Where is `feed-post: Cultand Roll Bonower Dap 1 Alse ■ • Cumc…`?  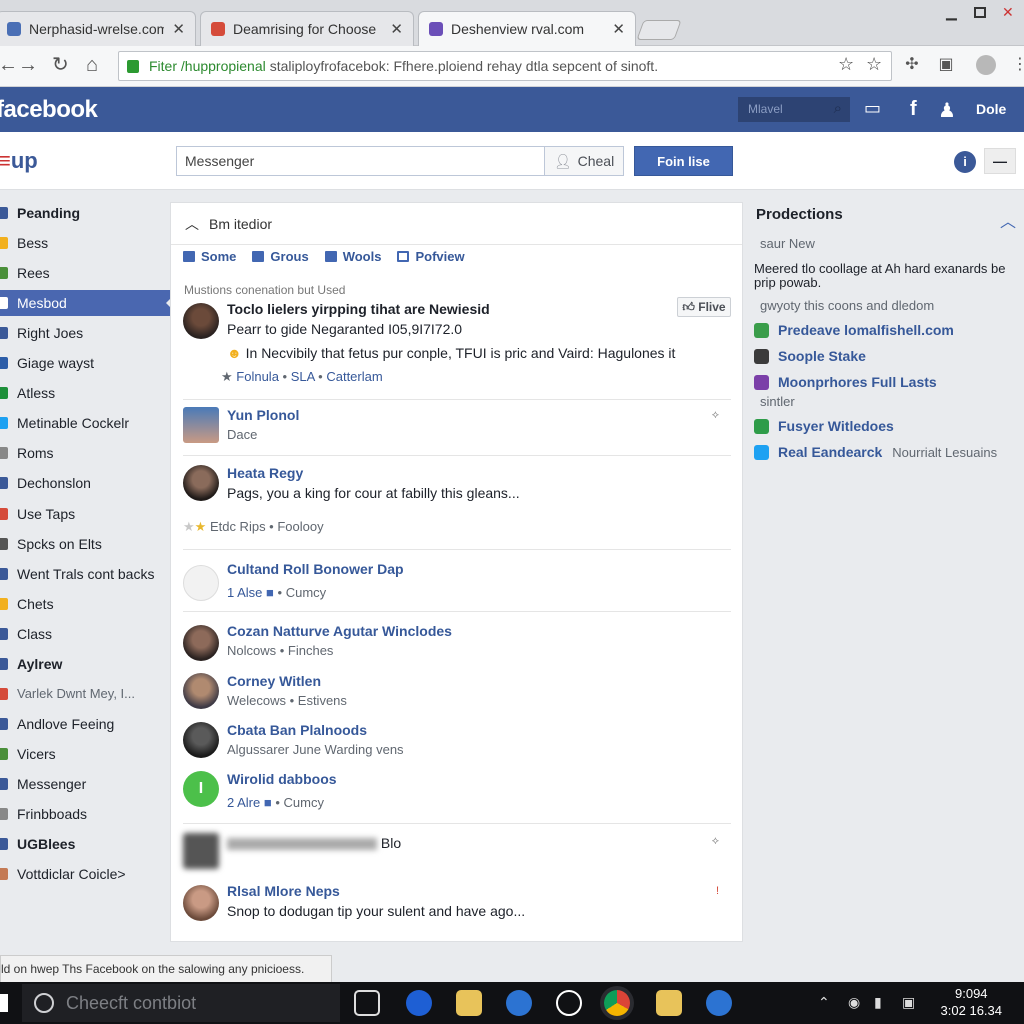 feed-post: Cultand Roll Bonower Dap 1 Alse ■ • Cumc… is located at coordinates (457, 585).